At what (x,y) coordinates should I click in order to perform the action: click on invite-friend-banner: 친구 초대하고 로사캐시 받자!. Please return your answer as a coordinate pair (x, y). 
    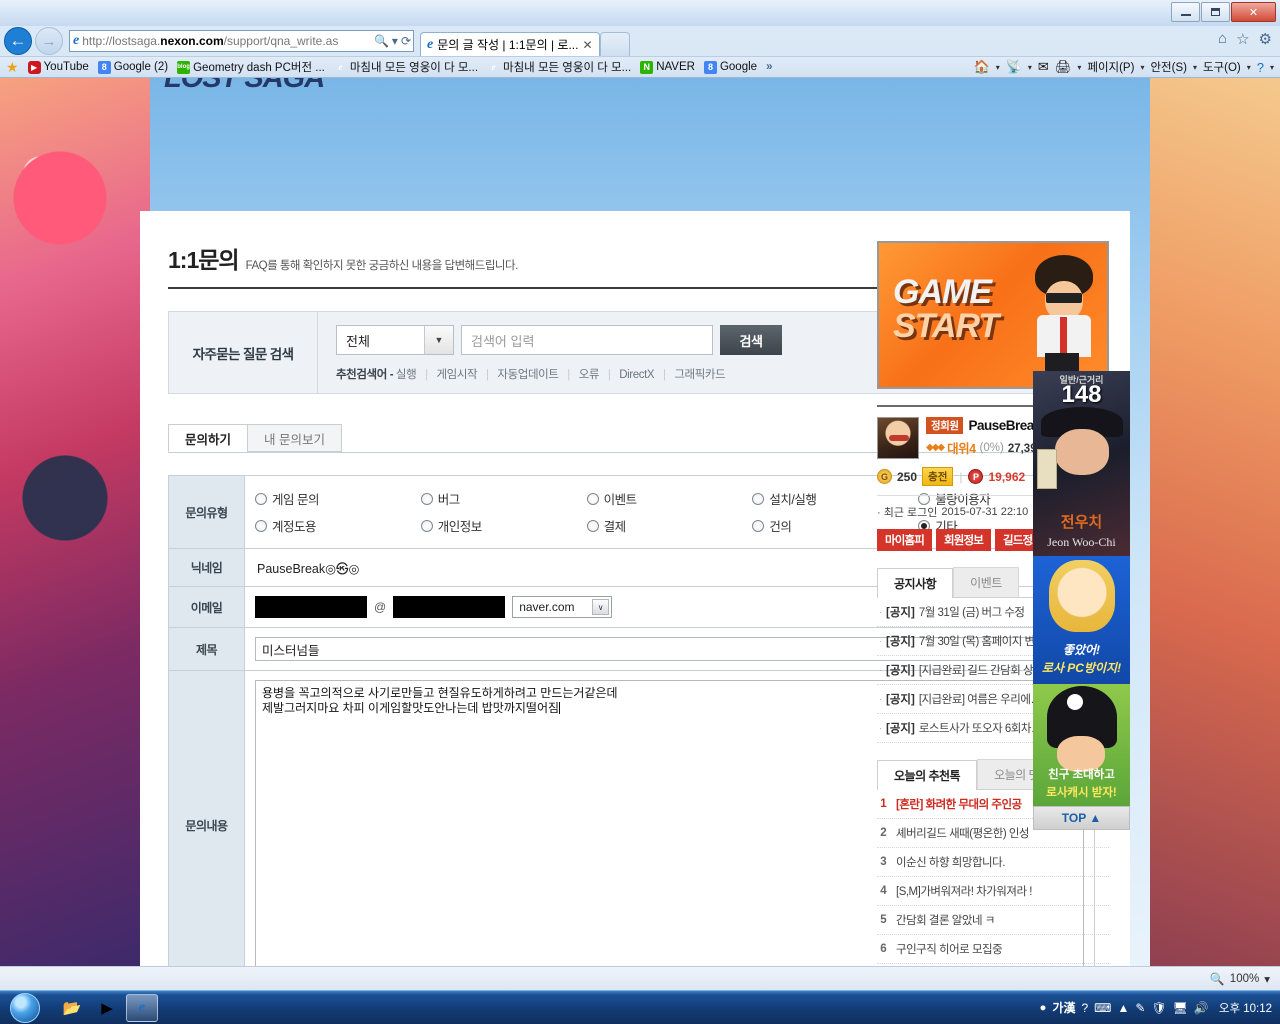
    Looking at the image, I should click on (1081, 745).